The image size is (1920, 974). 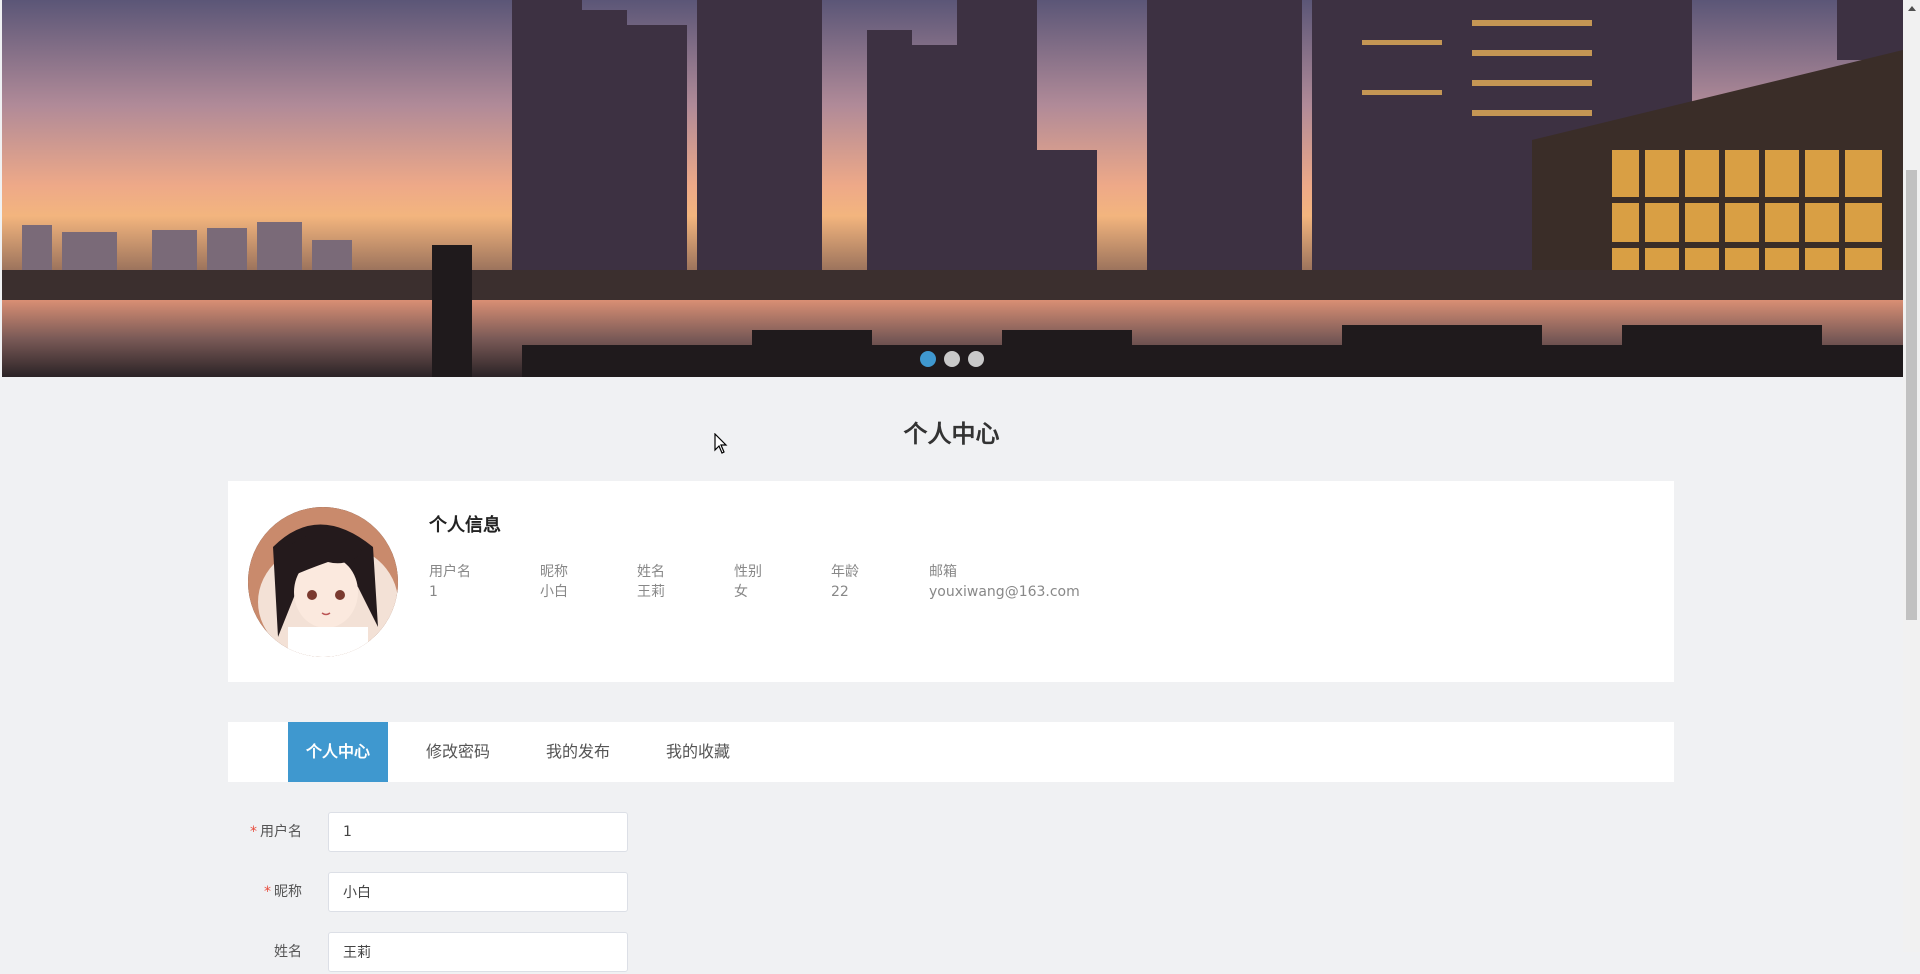 I want to click on carousel-dots, so click(x=952, y=359).